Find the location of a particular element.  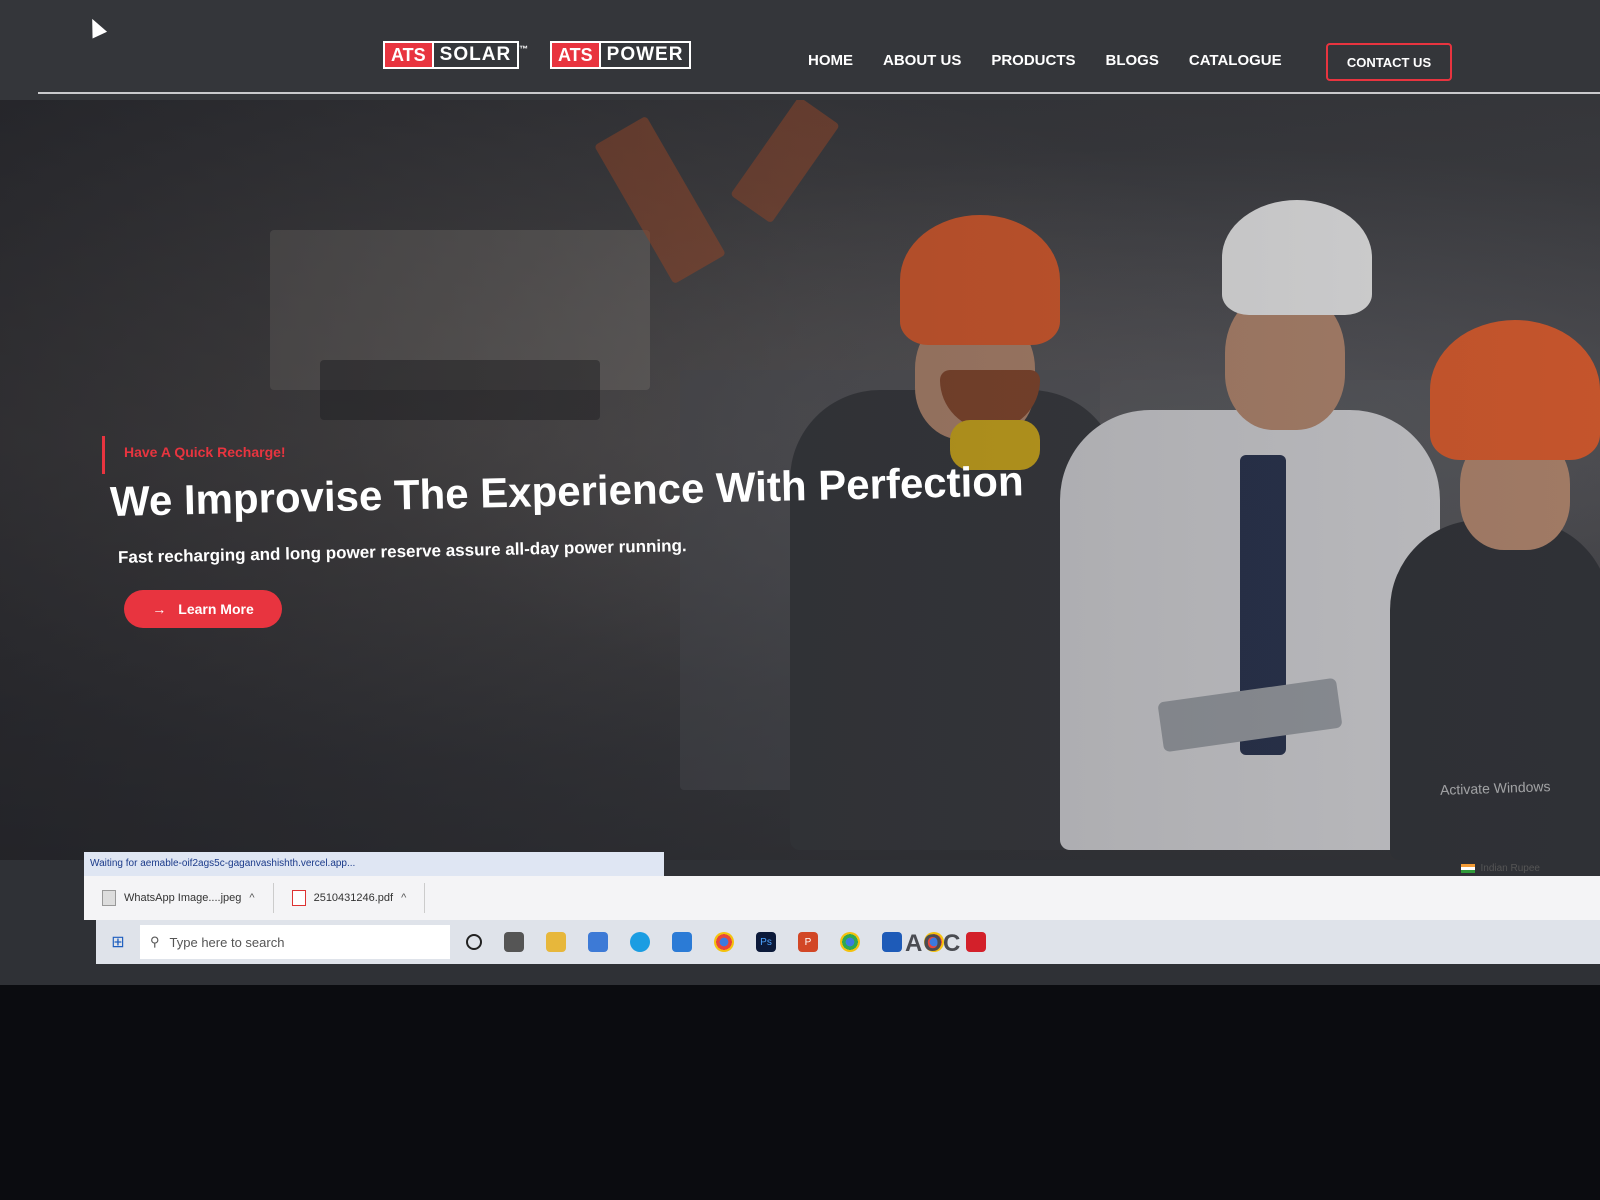

download-item-whatsapp-image: WhatsApp Image....jpeg ^ is located at coordinates (179, 898).